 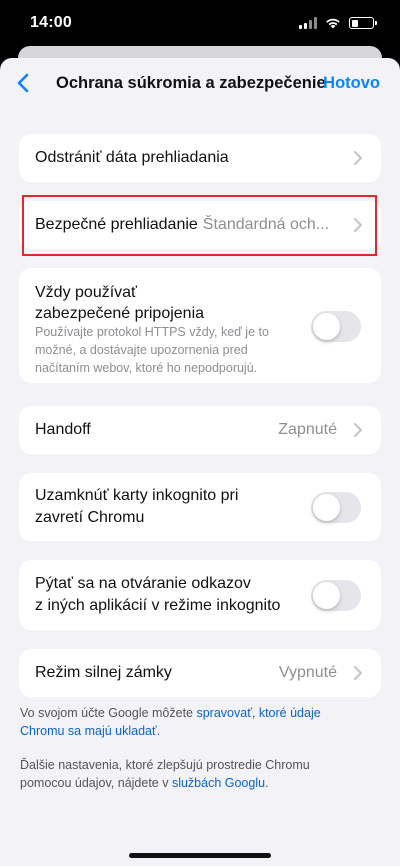 I want to click on wifi-icon, so click(x=333, y=23).